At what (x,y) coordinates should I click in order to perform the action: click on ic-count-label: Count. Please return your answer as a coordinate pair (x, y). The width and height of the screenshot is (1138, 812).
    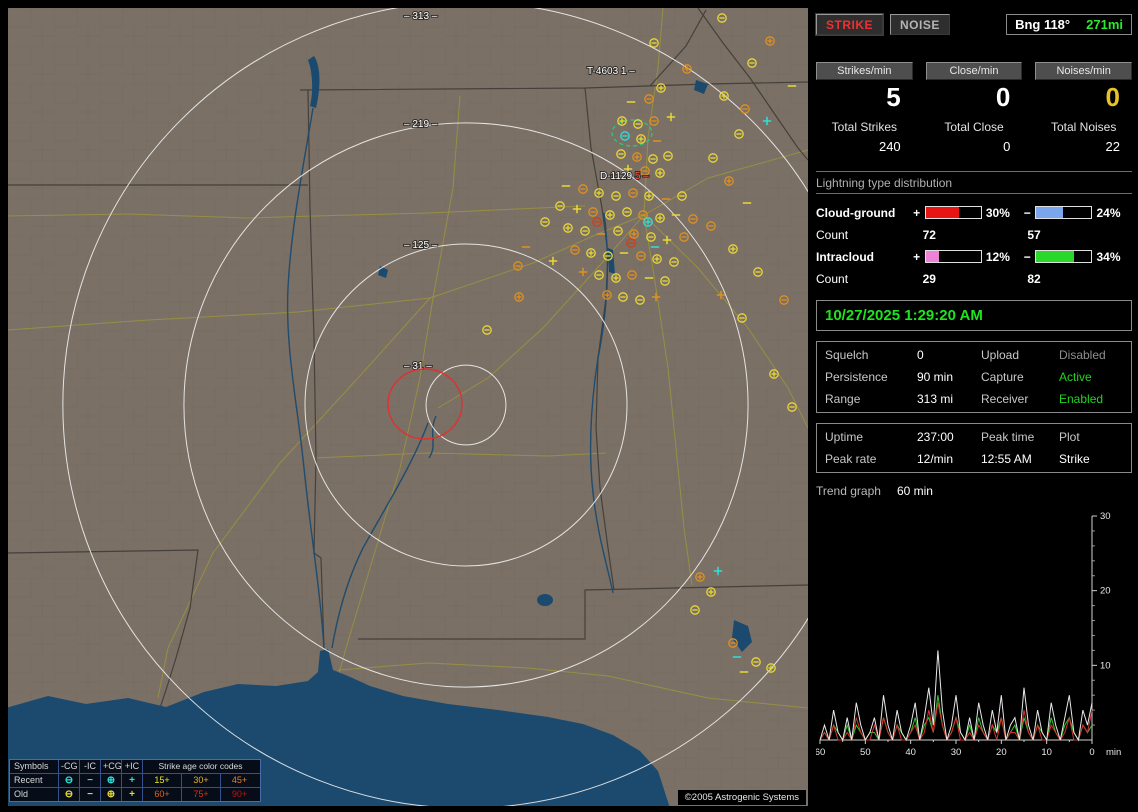
    Looking at the image, I should click on (832, 278).